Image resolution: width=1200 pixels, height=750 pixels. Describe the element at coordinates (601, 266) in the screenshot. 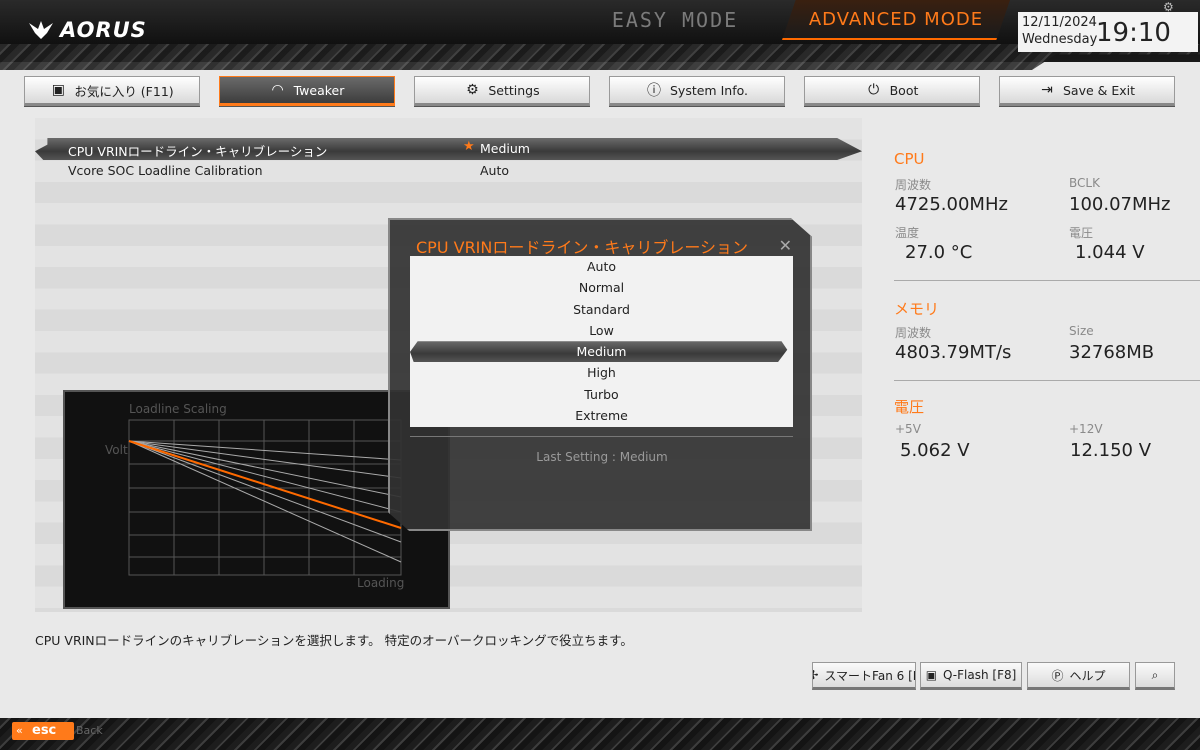

I see `option-auto: Auto` at that location.